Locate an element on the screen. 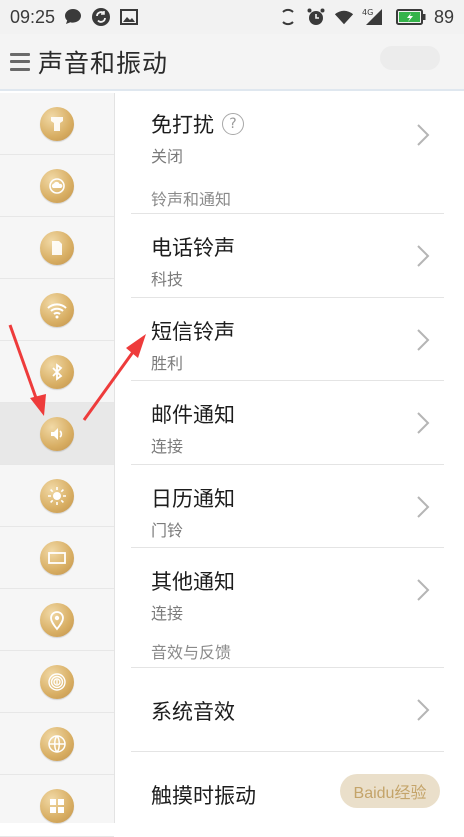  brightness-icon is located at coordinates (57, 495).